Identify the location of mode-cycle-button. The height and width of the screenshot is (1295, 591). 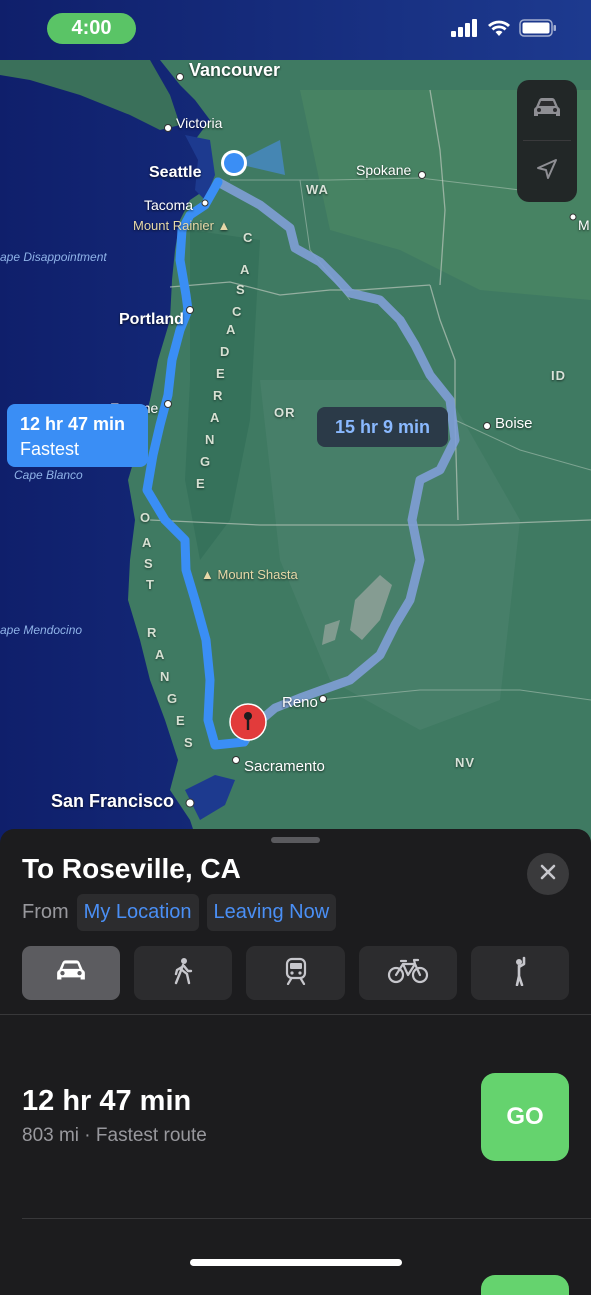
(407, 973).